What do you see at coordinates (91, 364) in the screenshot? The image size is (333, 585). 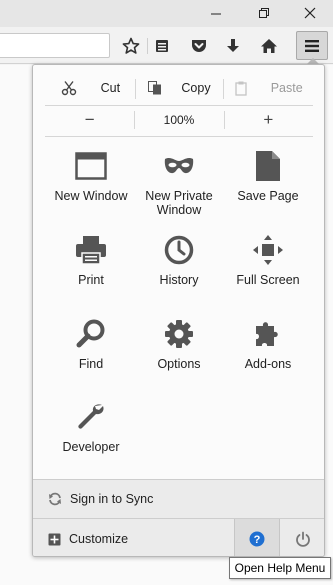 I see `find-label: Find` at bounding box center [91, 364].